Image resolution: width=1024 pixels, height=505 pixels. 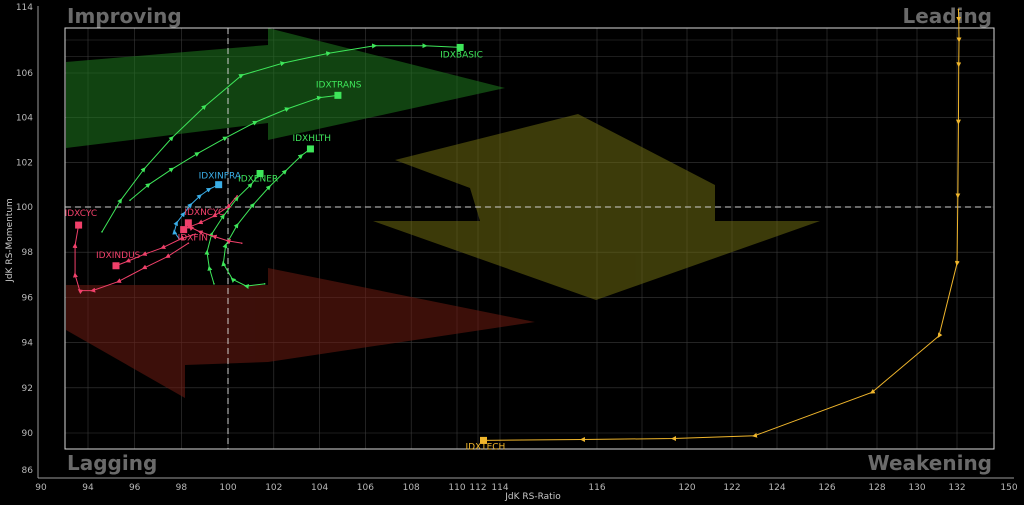 What do you see at coordinates (88, 488) in the screenshot?
I see `x-tick-label: 94` at bounding box center [88, 488].